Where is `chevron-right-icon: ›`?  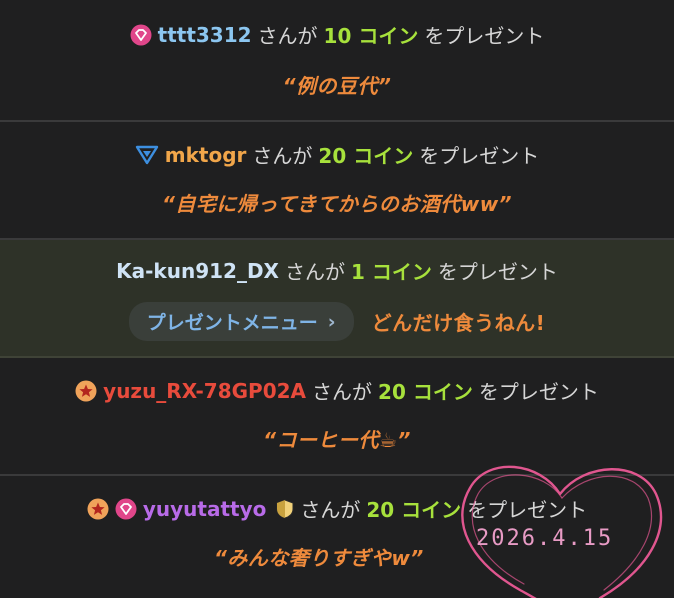
chevron-right-icon: › is located at coordinates (331, 321).